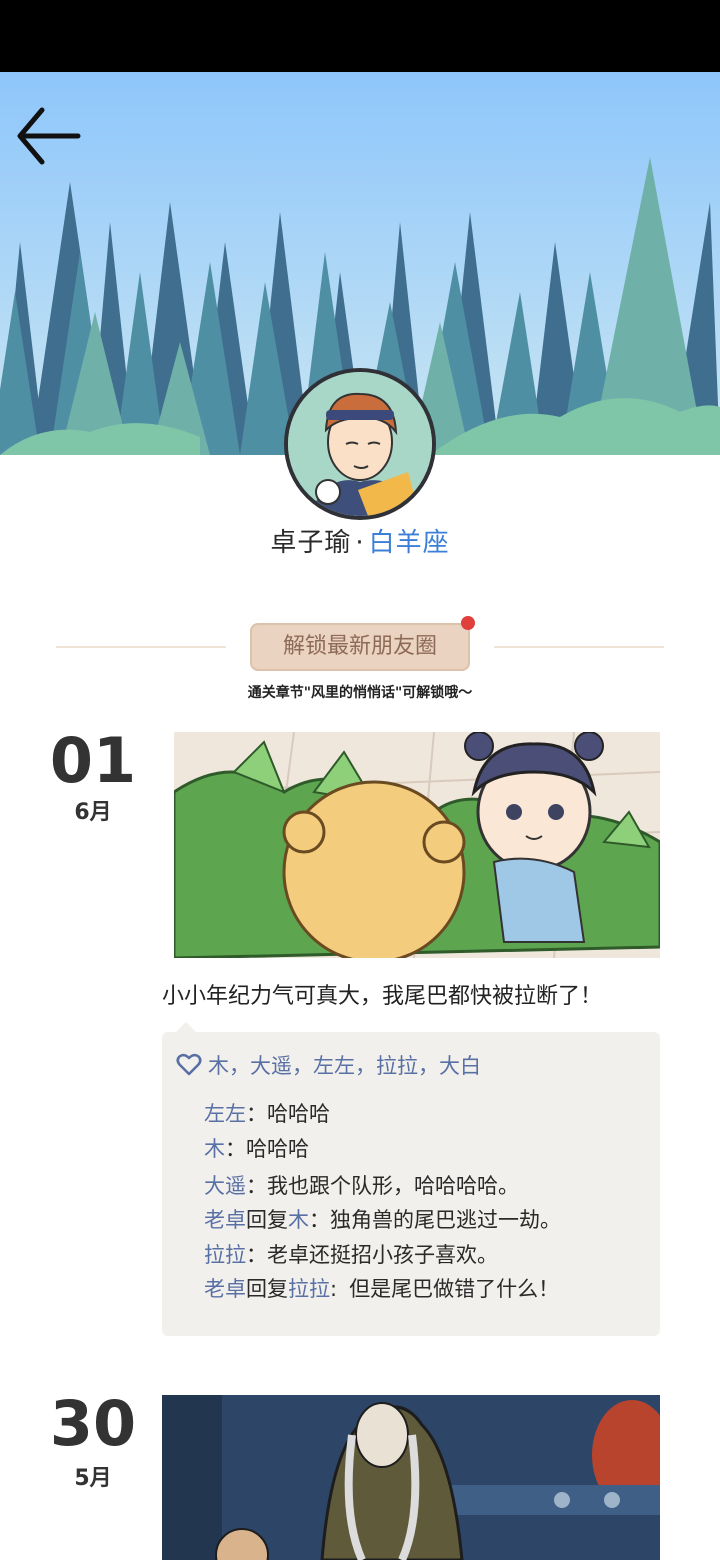  I want to click on post-day: 30, so click(93, 1423).